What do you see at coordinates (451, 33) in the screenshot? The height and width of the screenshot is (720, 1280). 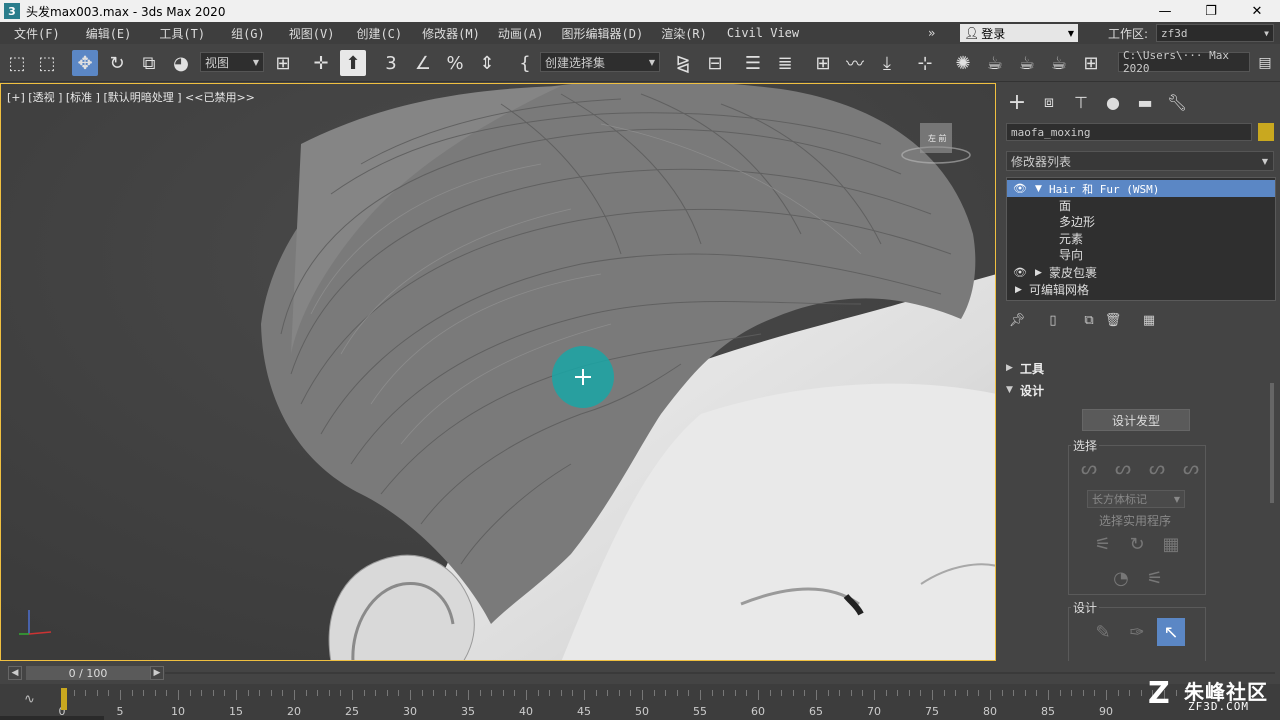 I see `menu-modifiers: 修改器(M)` at bounding box center [451, 33].